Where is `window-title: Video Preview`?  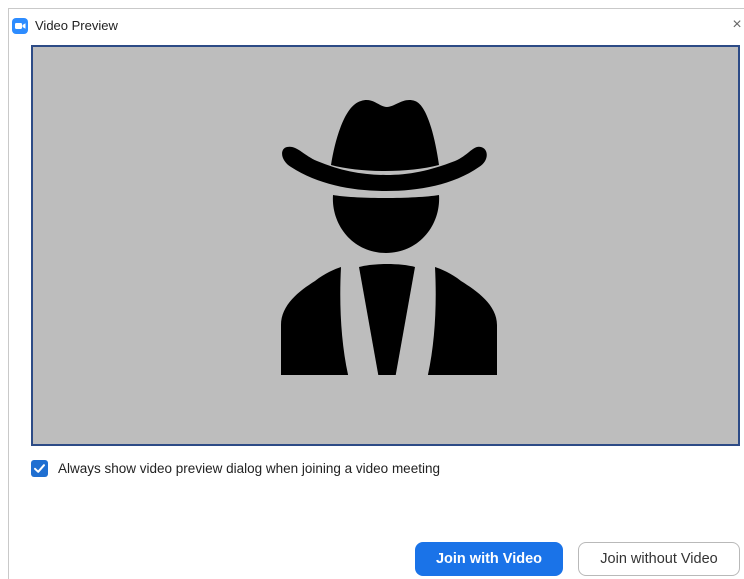
window-title: Video Preview is located at coordinates (76, 25).